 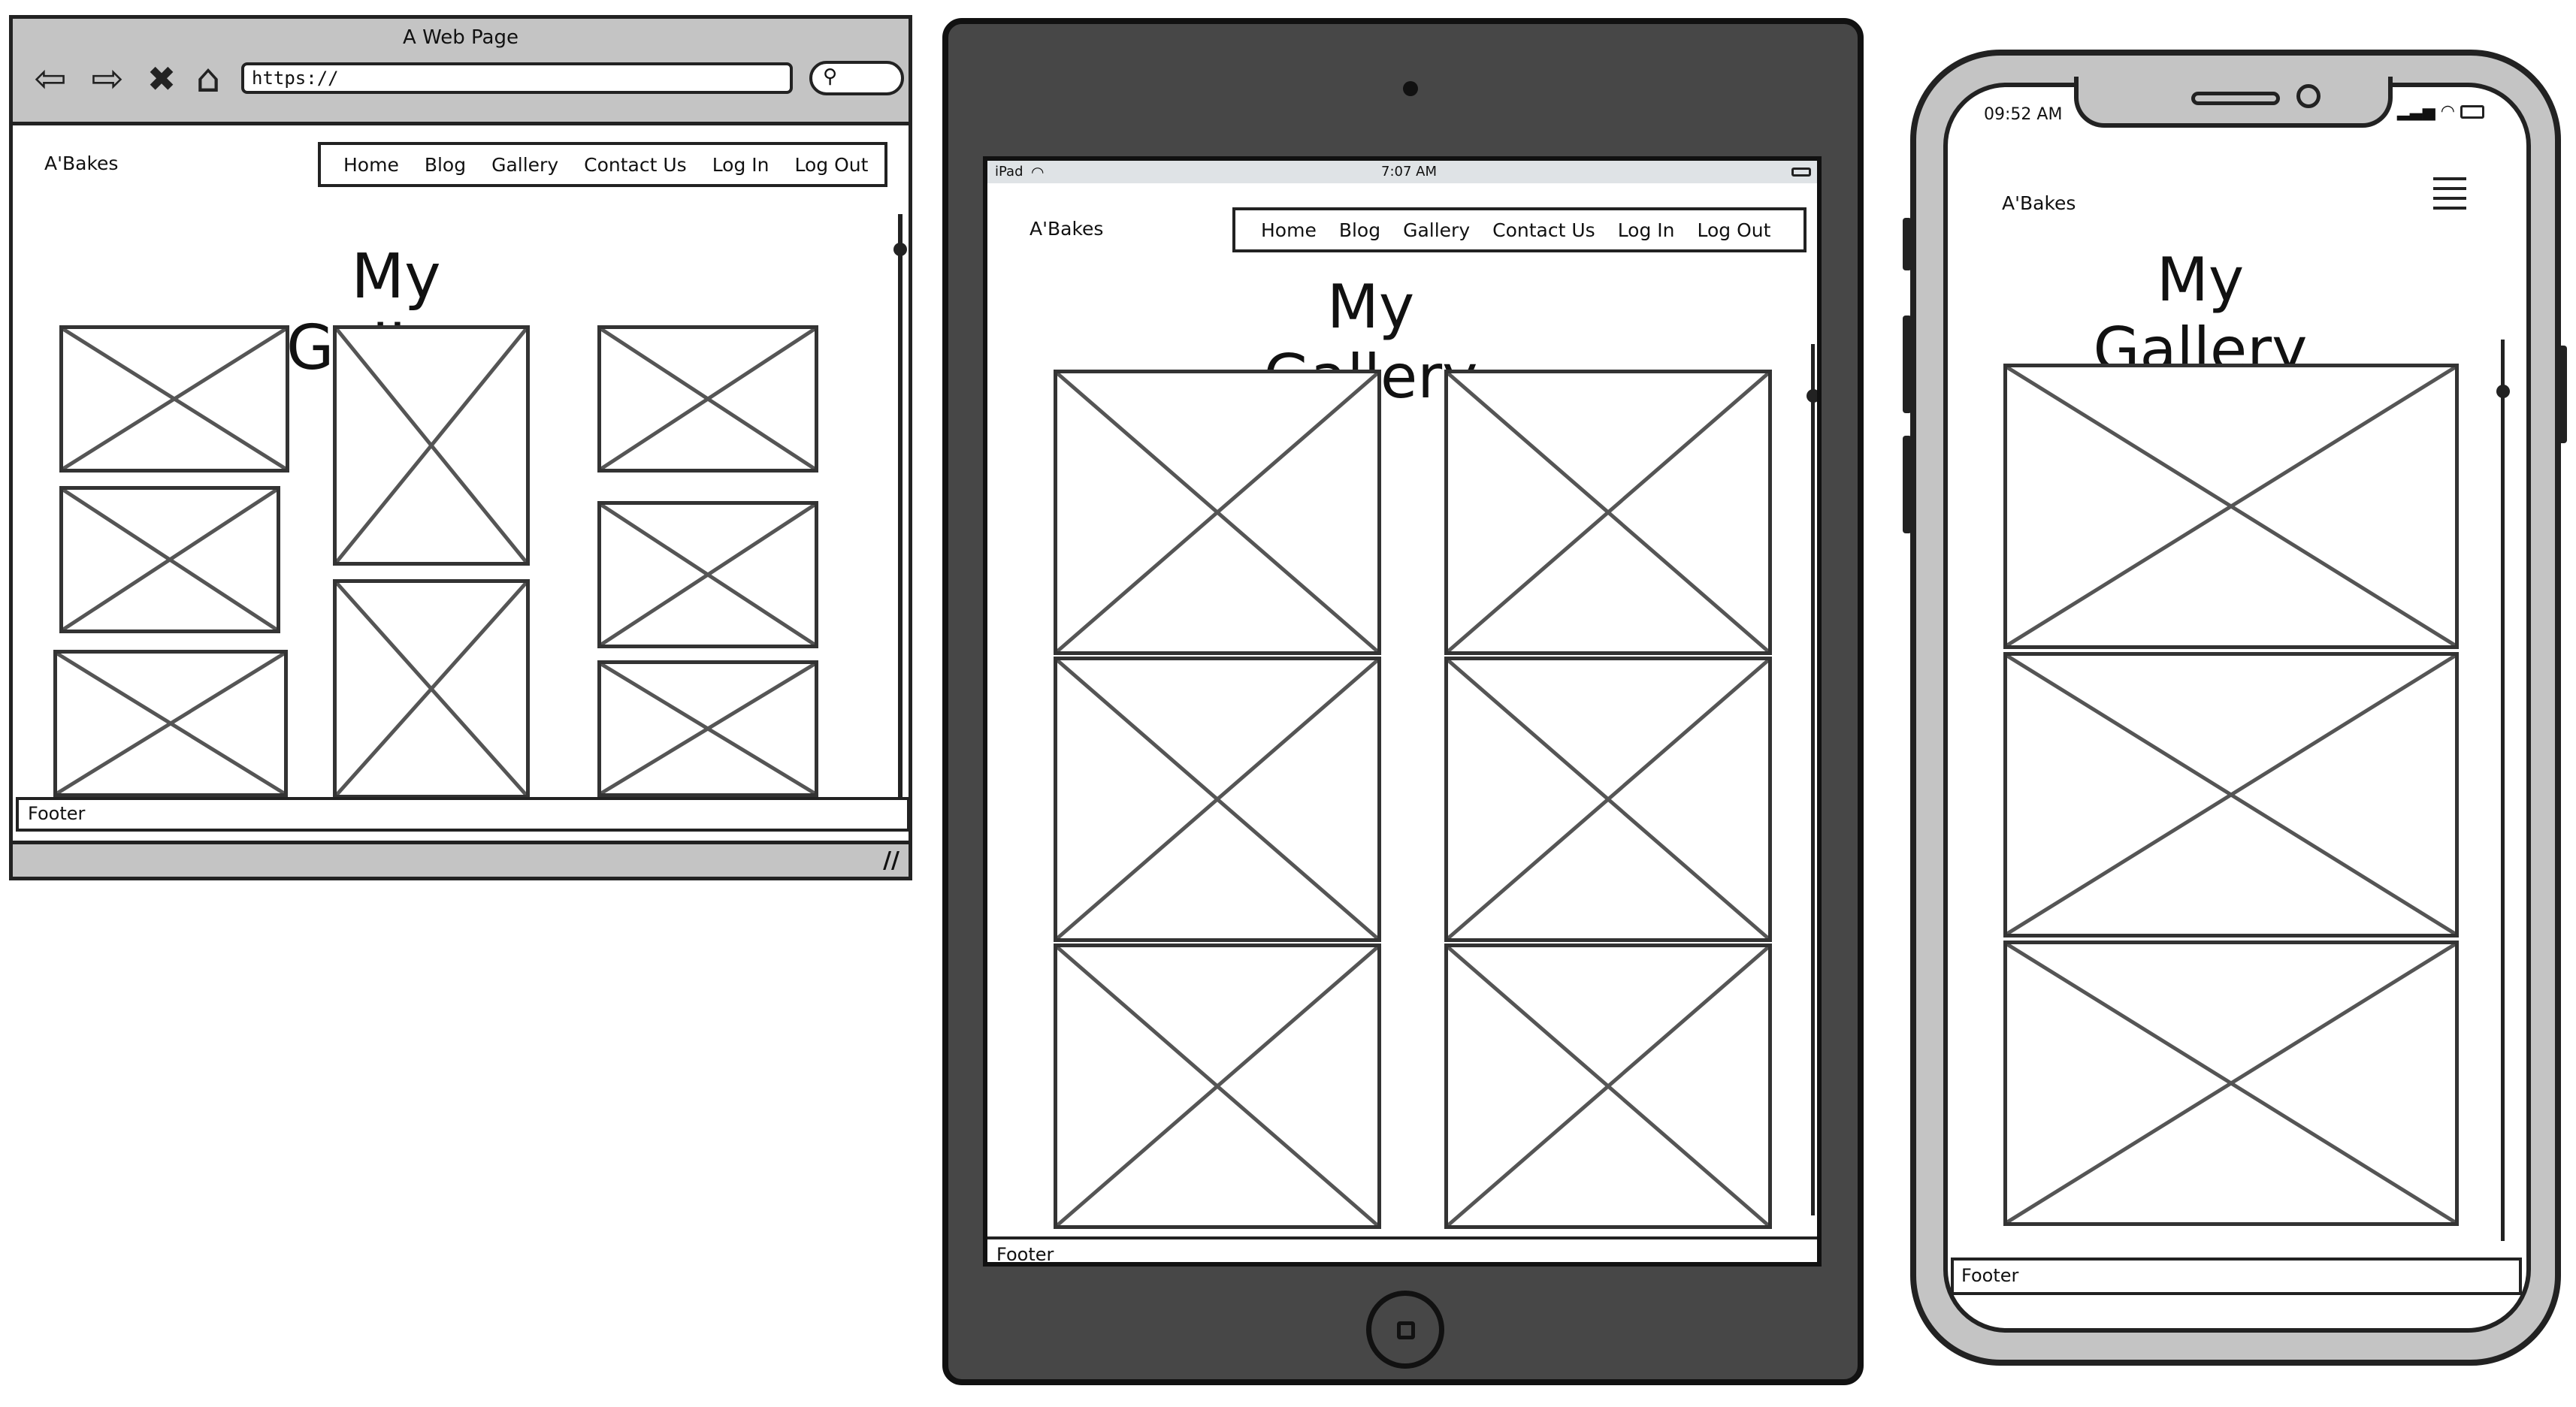 What do you see at coordinates (461, 37) in the screenshot?
I see `window-title: A Web Page` at bounding box center [461, 37].